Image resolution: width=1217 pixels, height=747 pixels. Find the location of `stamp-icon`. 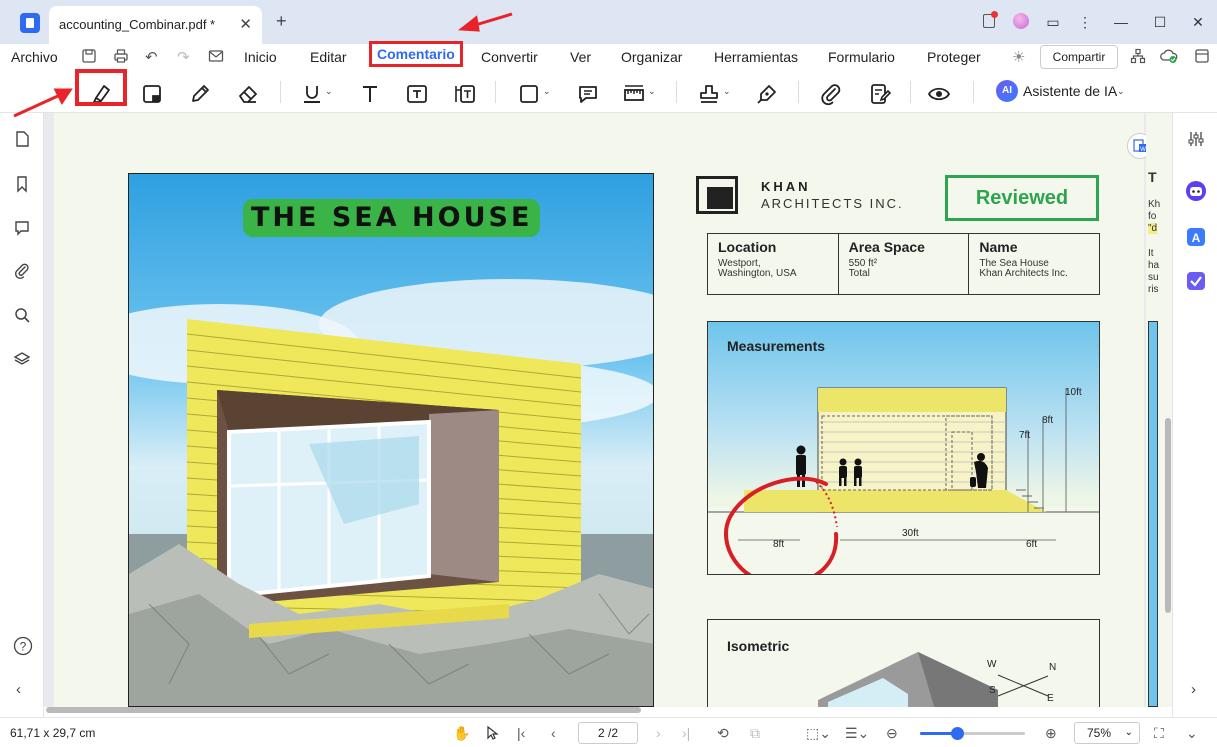

stamp-icon is located at coordinates (709, 94).